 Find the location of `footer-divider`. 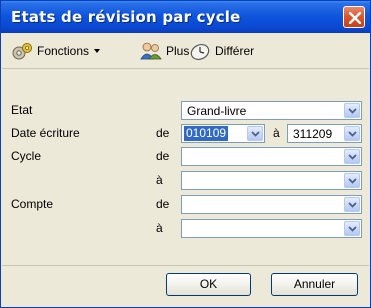

footer-divider is located at coordinates (185, 265).